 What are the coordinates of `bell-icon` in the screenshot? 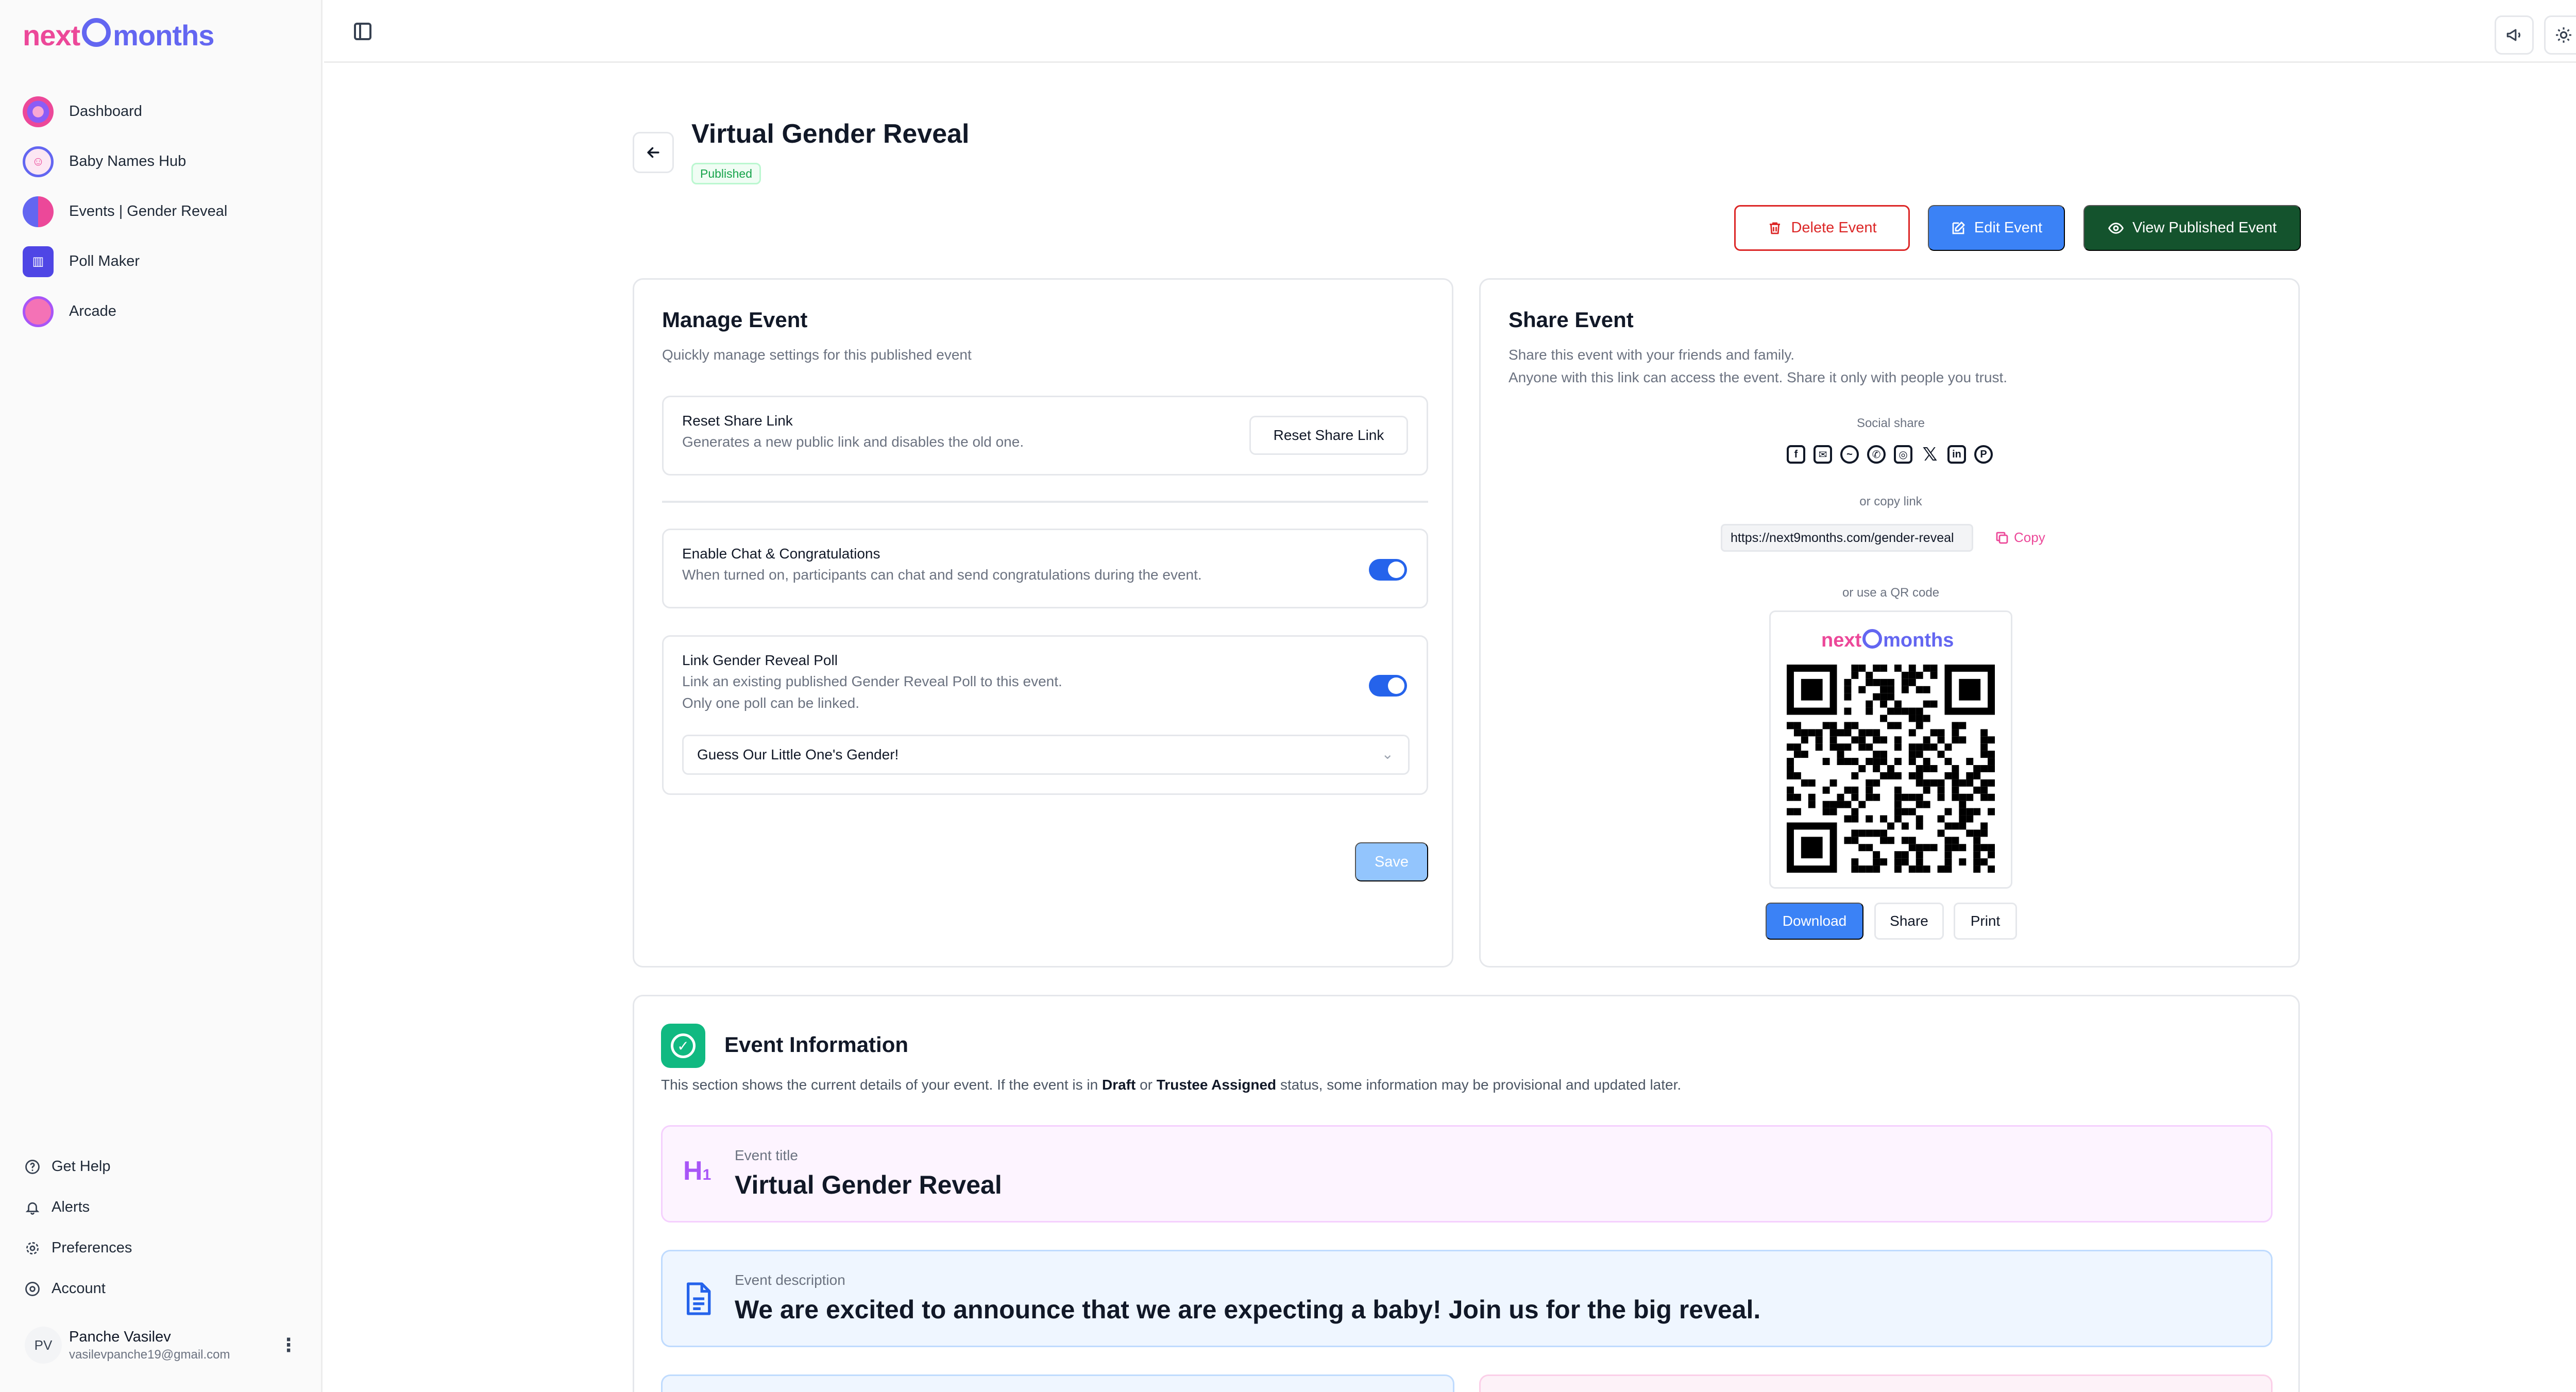 It's located at (32, 1207).